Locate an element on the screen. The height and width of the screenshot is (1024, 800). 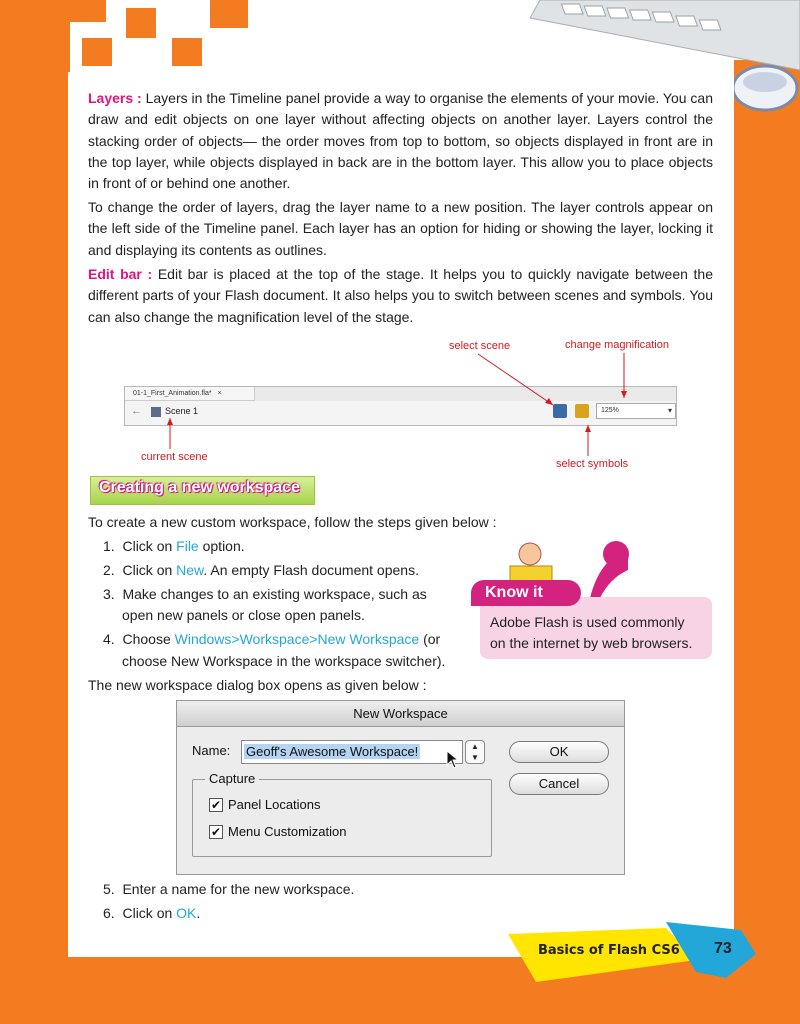
step-1: 1. Click on File option. is located at coordinates (174, 546).